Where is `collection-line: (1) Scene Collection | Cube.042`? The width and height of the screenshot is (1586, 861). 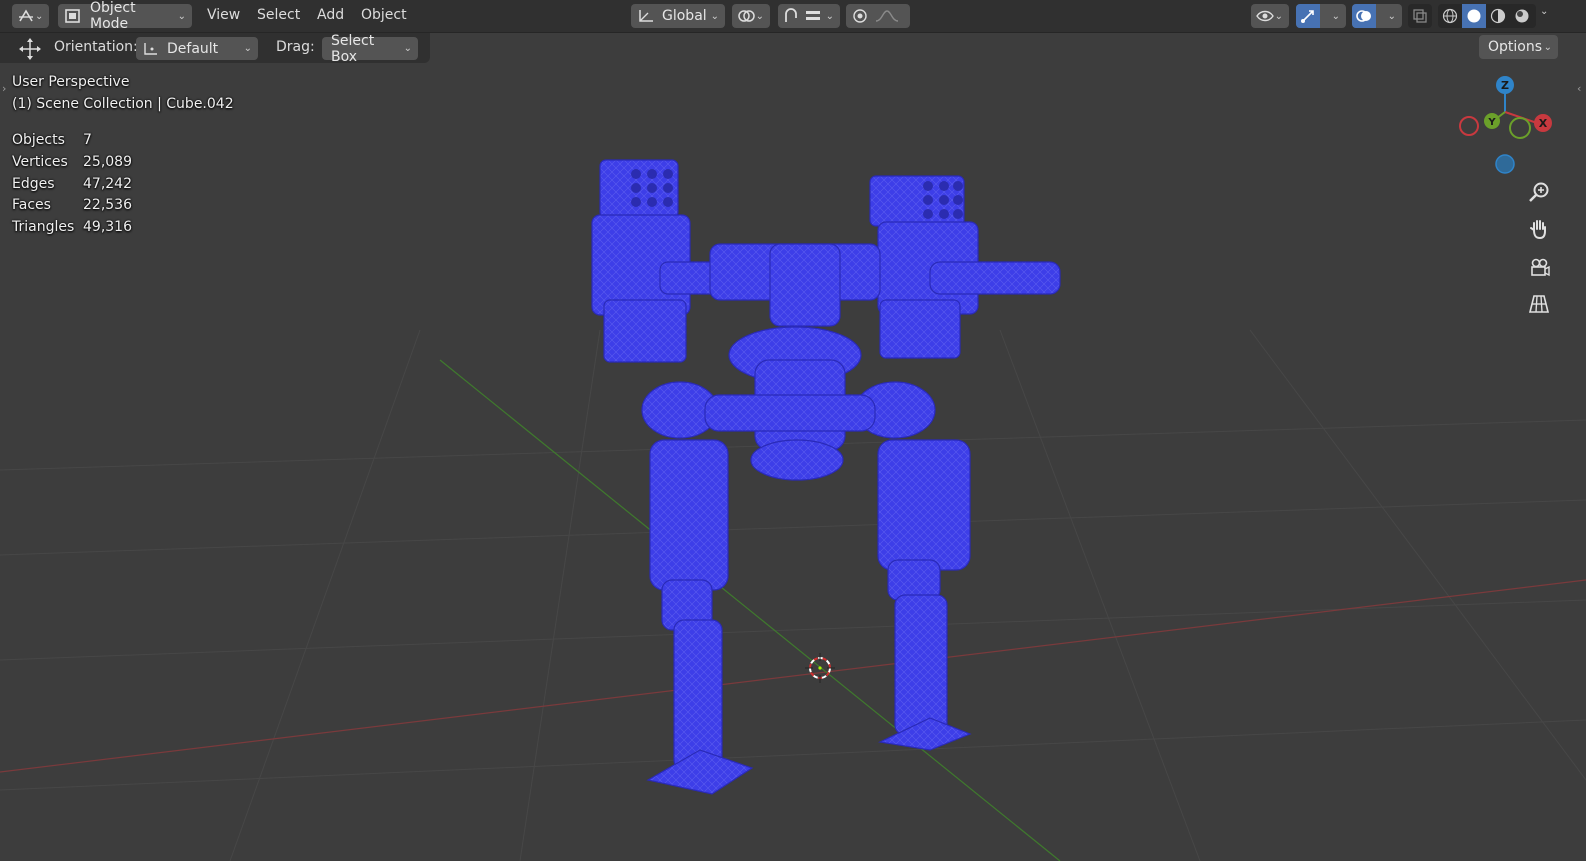 collection-line: (1) Scene Collection | Cube.042 is located at coordinates (123, 104).